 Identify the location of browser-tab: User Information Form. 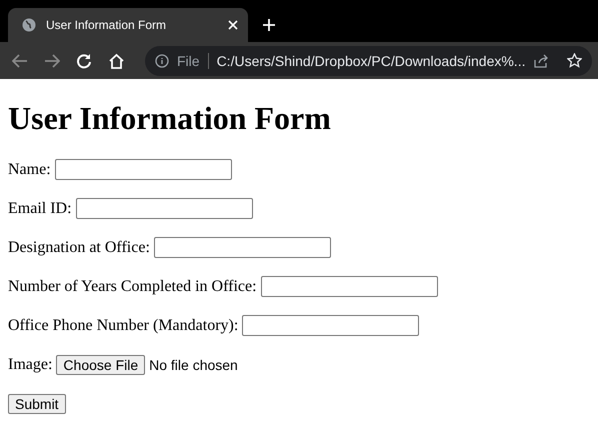
(128, 25).